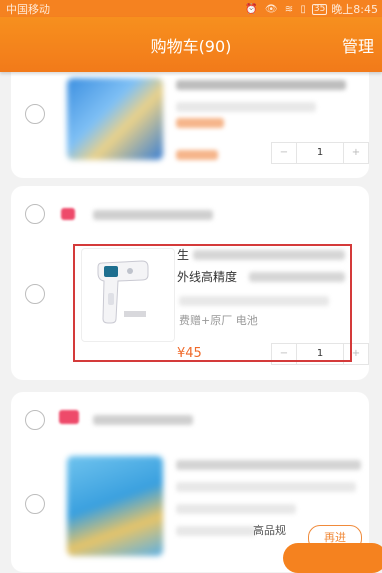 The image size is (382, 573). I want to click on product-tag-blurred, so click(200, 123).